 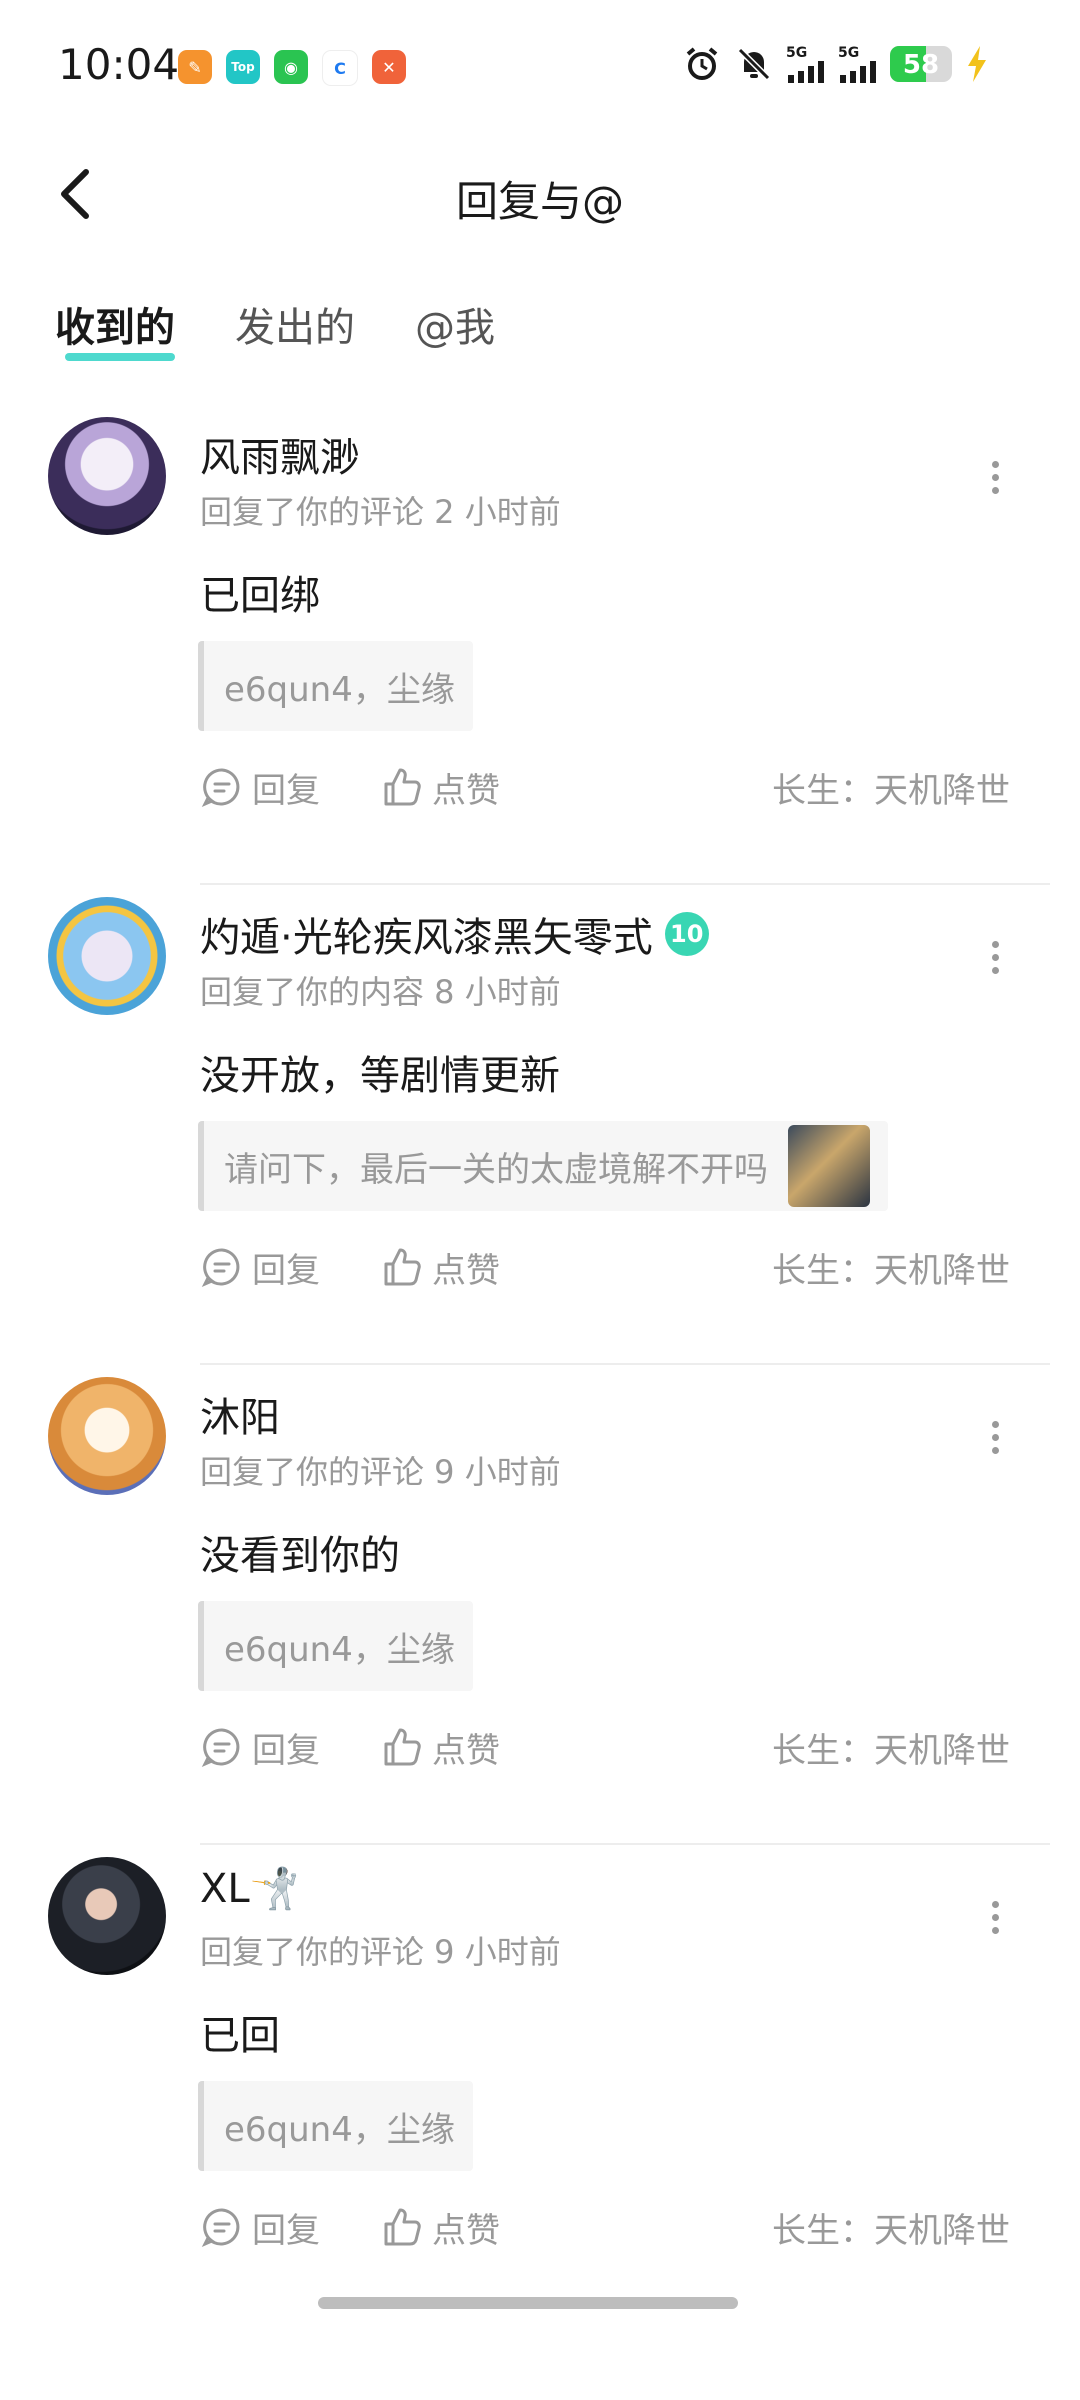 I want to click on system-icons: 5G 5G 58, so click(x=836, y=64).